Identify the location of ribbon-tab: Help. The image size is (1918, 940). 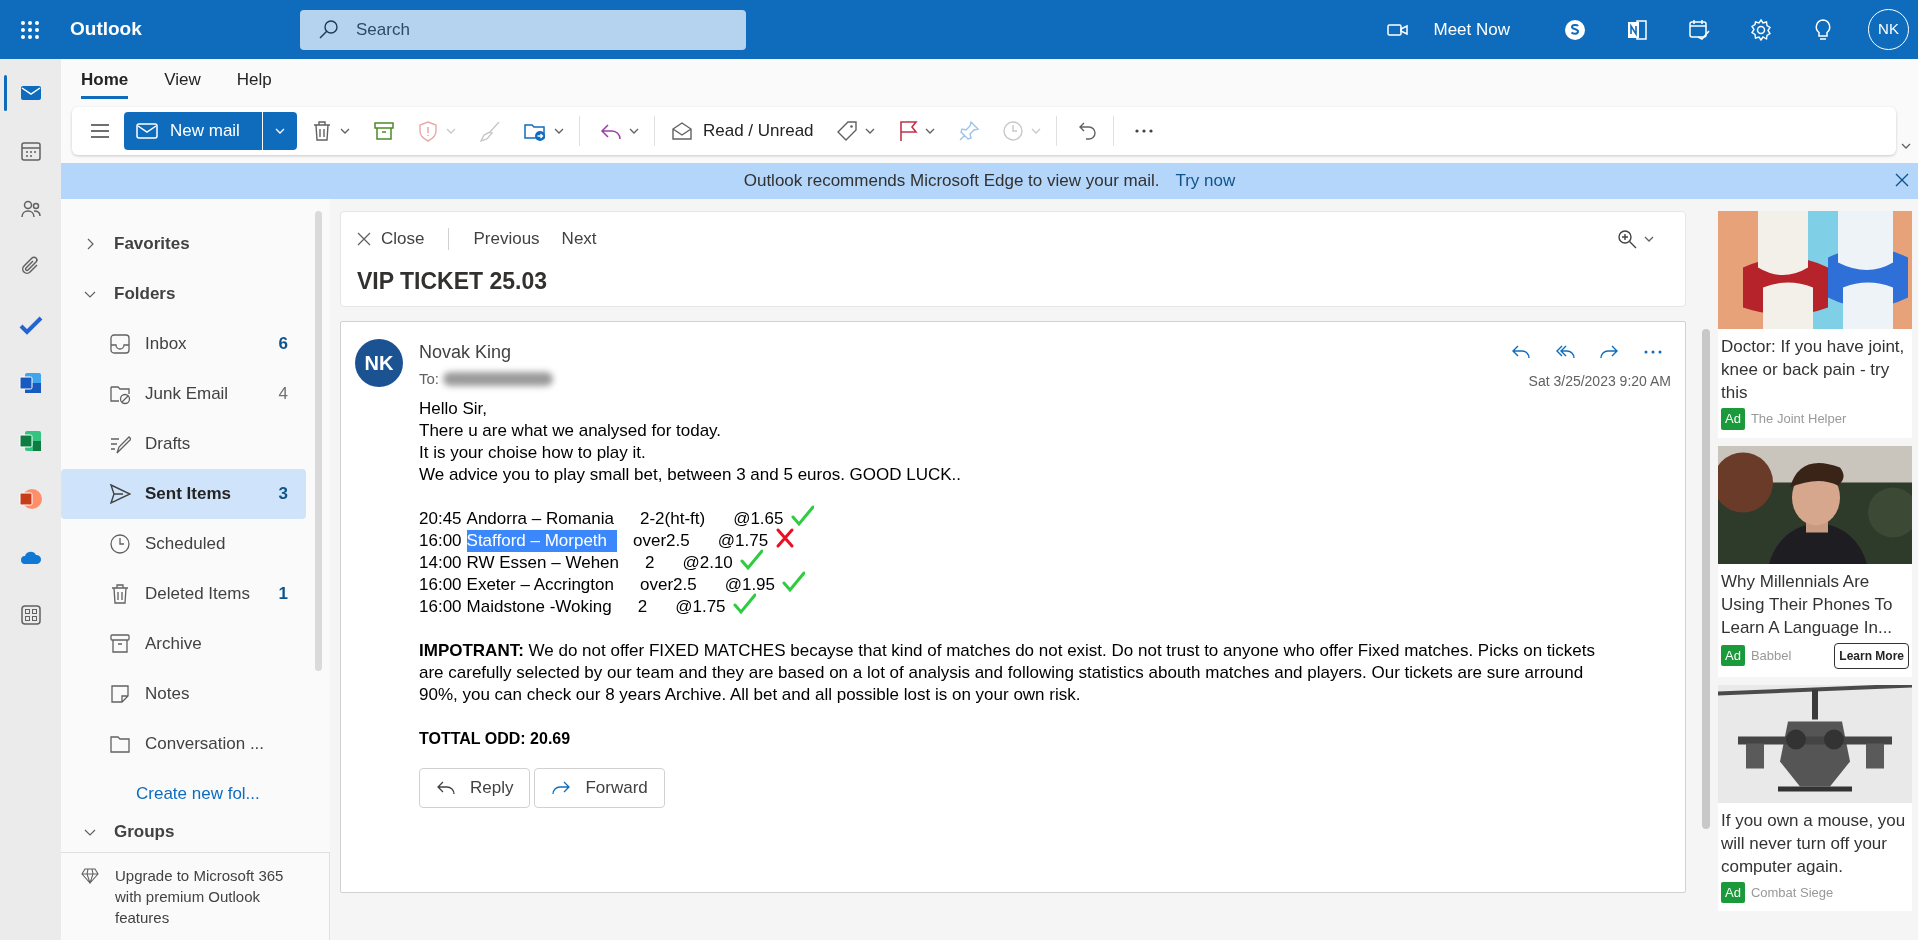
(254, 81).